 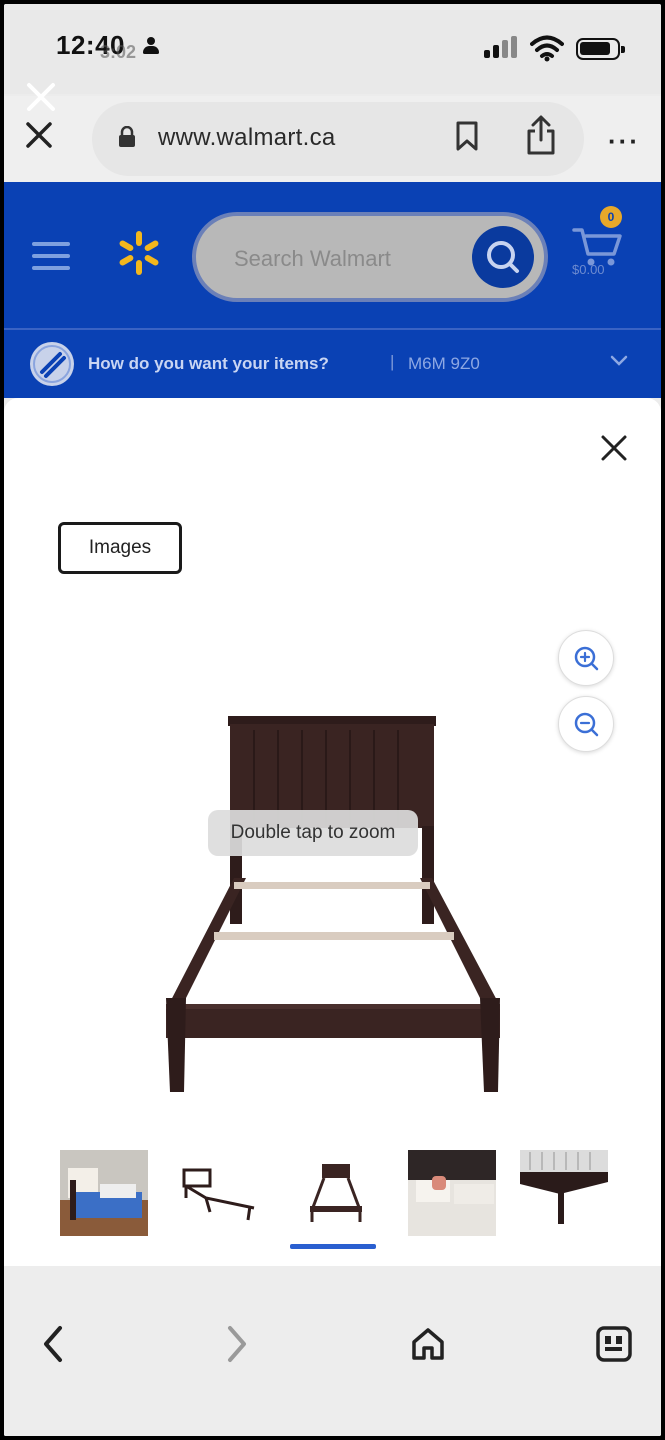 What do you see at coordinates (428, 1344) in the screenshot?
I see `home-icon` at bounding box center [428, 1344].